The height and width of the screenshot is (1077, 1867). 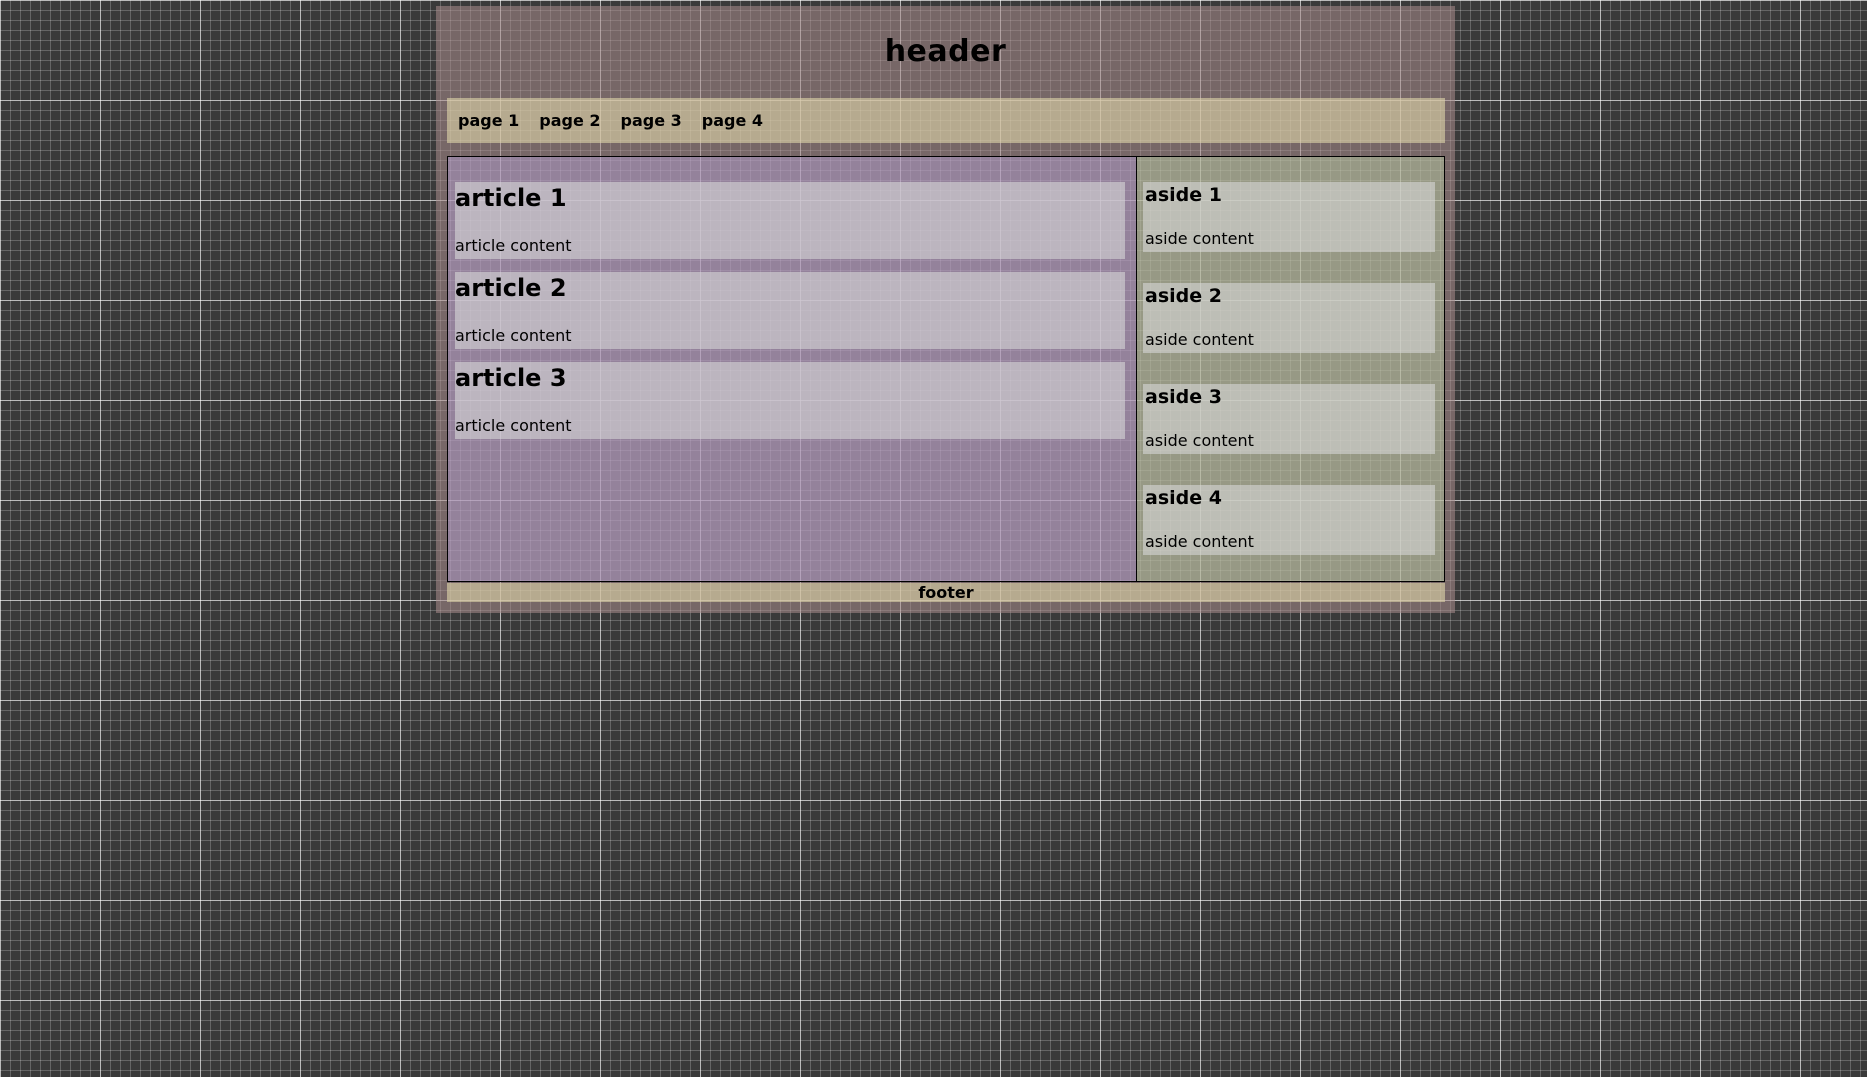 What do you see at coordinates (511, 198) in the screenshot?
I see `article-title: article 1` at bounding box center [511, 198].